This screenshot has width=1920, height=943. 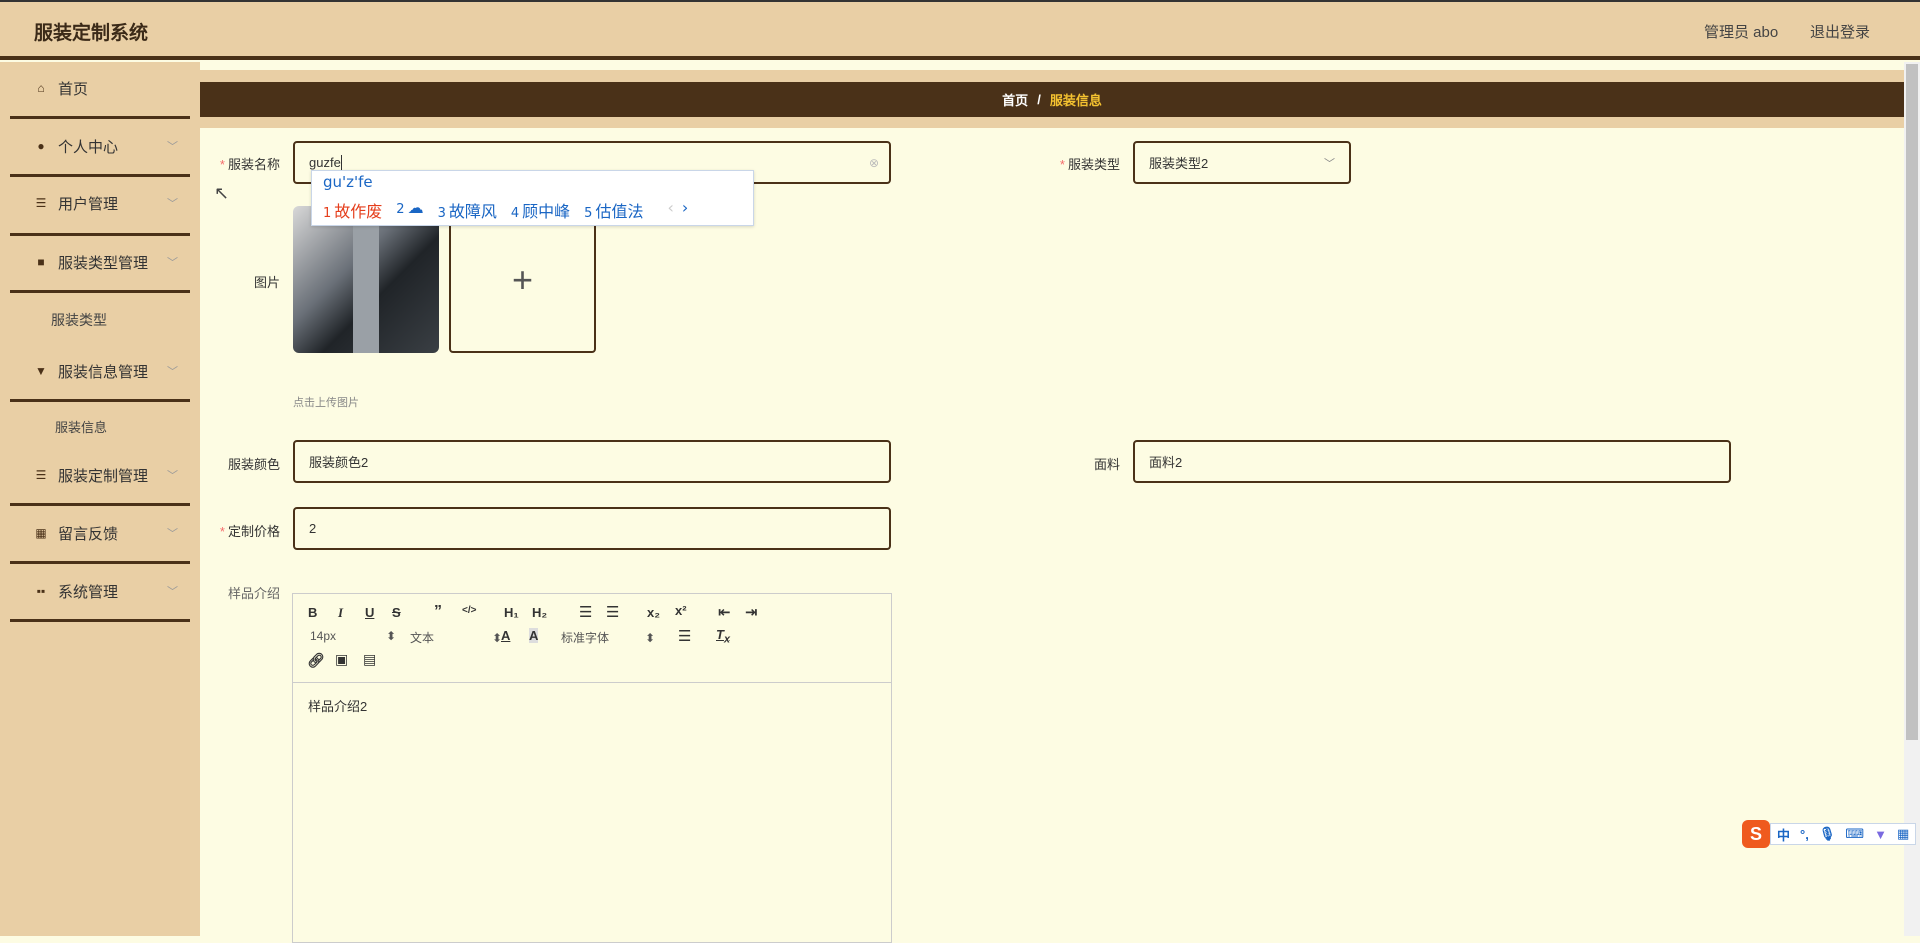 I want to click on editor-content: 样品介绍2, so click(x=337, y=705).